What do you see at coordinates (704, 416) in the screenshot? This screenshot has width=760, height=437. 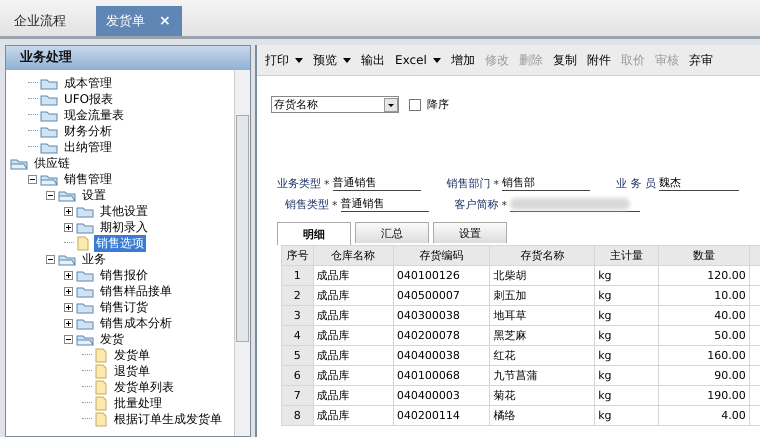 I see `table-cell: 4.00` at bounding box center [704, 416].